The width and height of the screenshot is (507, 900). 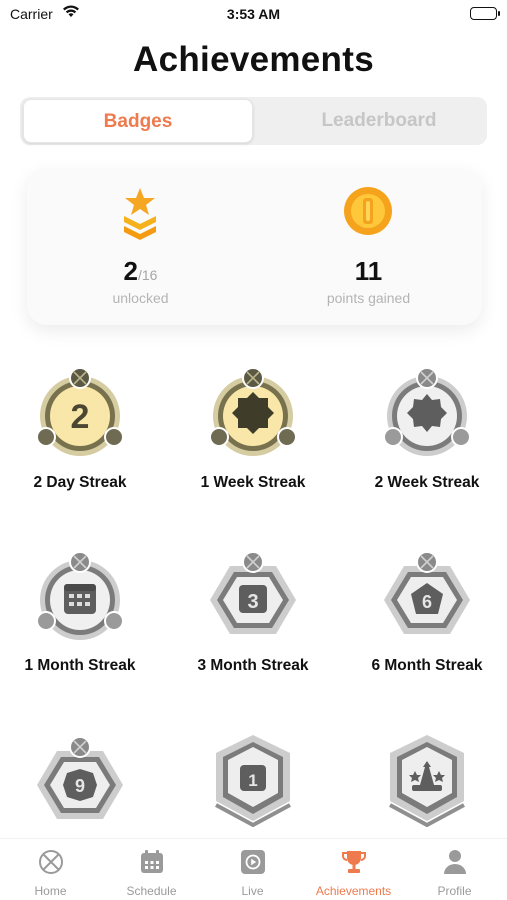 What do you see at coordinates (151, 891) in the screenshot?
I see `tab-label: Schedule` at bounding box center [151, 891].